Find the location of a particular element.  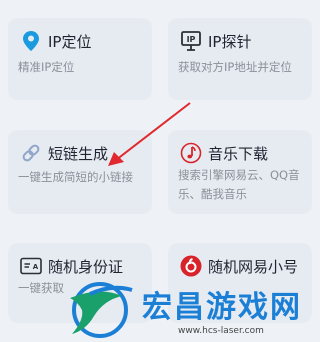

card-title: 音乐下载 is located at coordinates (238, 153).